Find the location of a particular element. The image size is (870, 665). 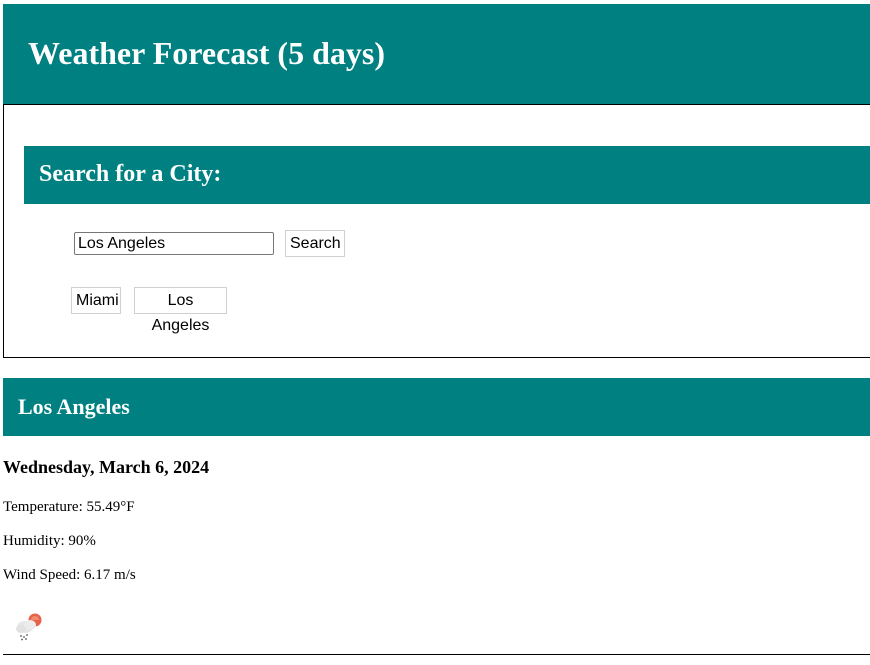

humidity-text: Humidity: 90% is located at coordinates (49, 541).